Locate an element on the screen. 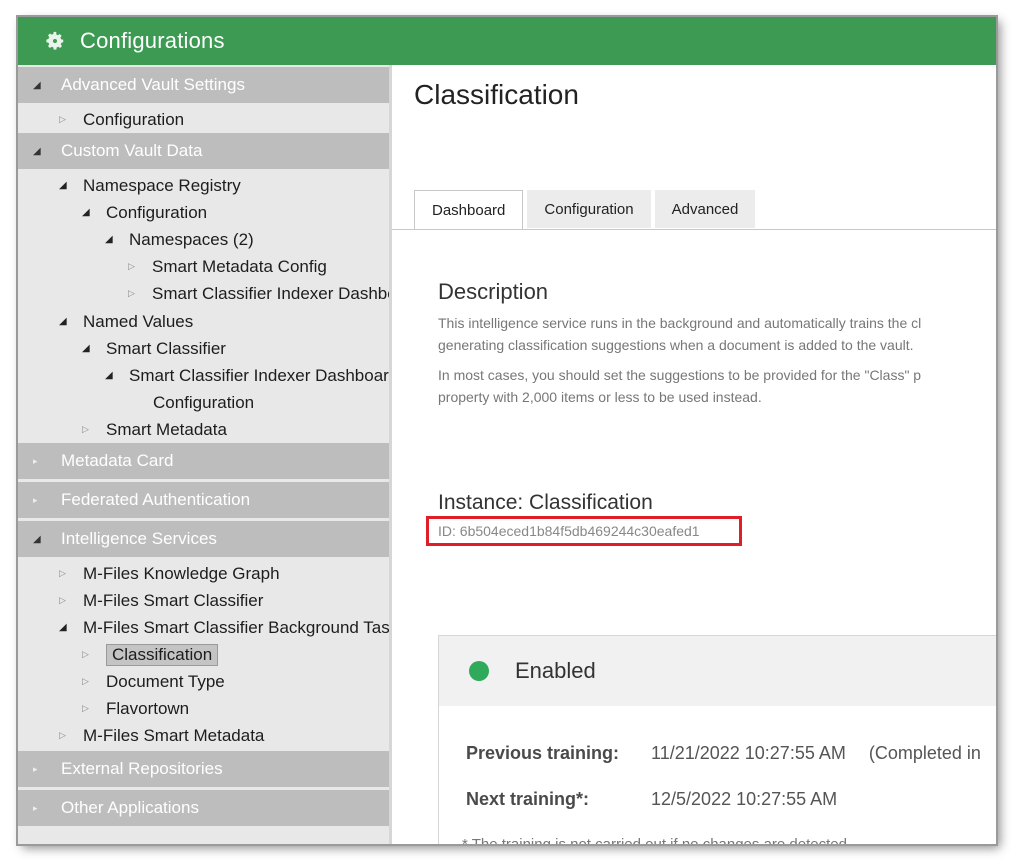  status-dot-icon is located at coordinates (479, 671).